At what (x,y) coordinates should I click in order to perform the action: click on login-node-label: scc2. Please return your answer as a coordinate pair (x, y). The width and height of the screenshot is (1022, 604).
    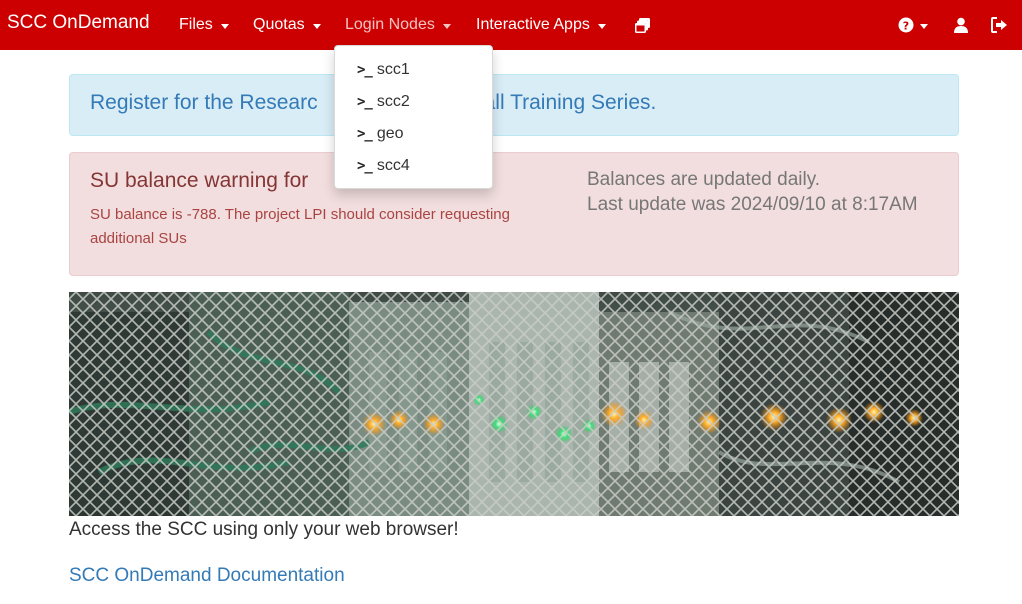
    Looking at the image, I should click on (393, 101).